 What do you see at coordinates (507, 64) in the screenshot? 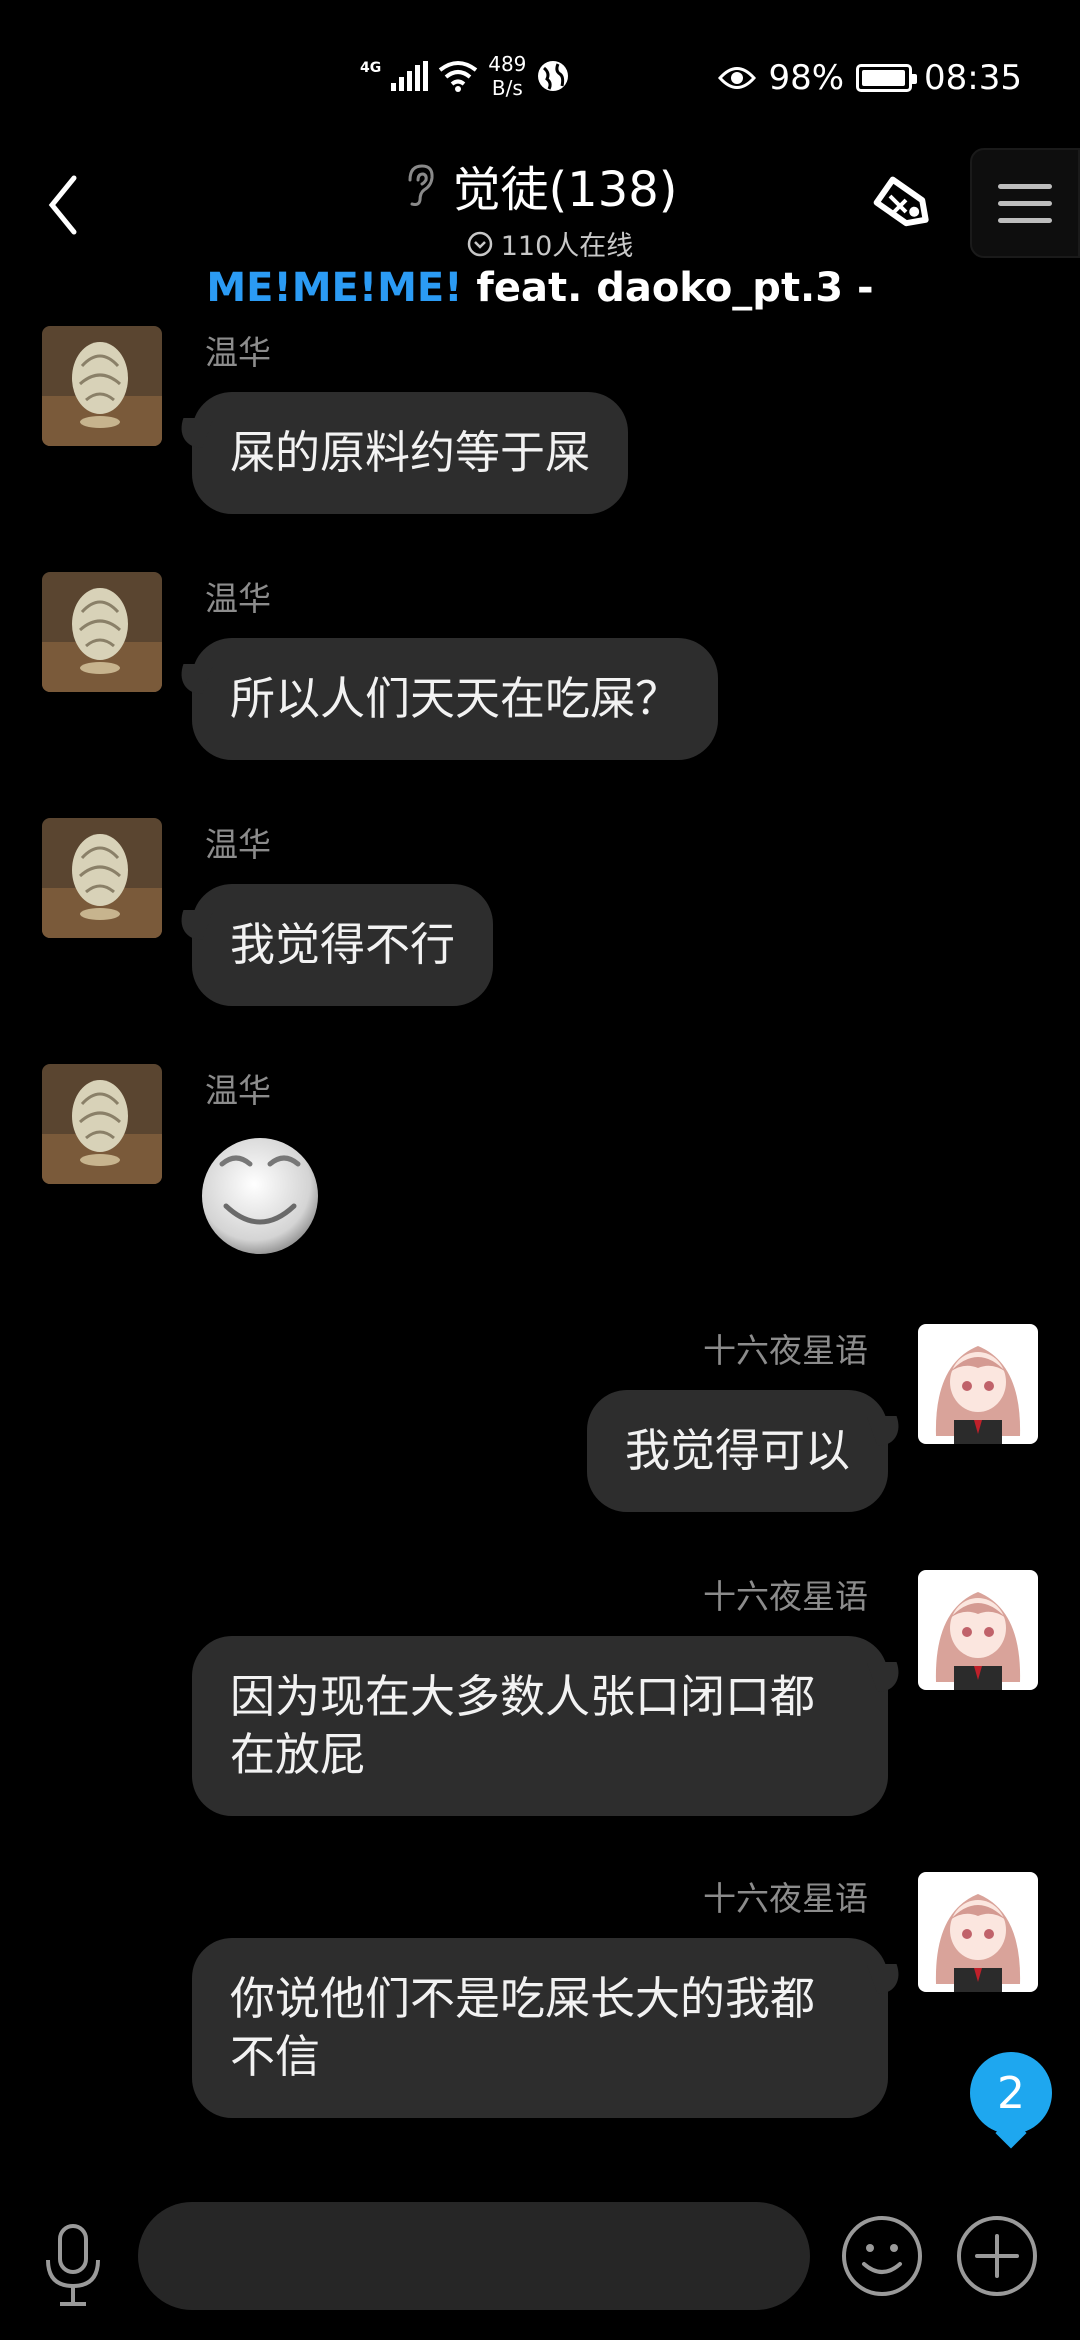
I see `speed-value: 489` at bounding box center [507, 64].